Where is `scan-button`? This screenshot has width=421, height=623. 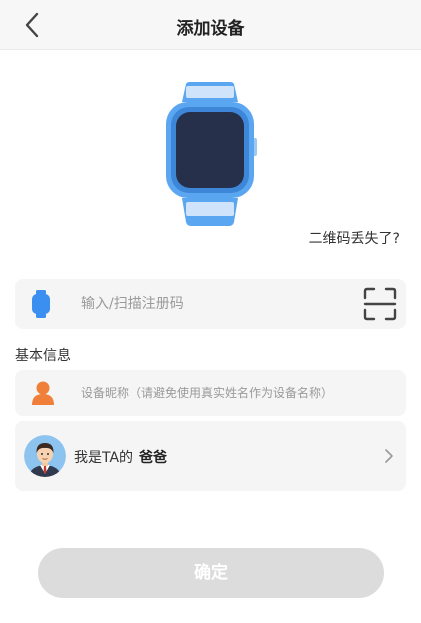 scan-button is located at coordinates (380, 304).